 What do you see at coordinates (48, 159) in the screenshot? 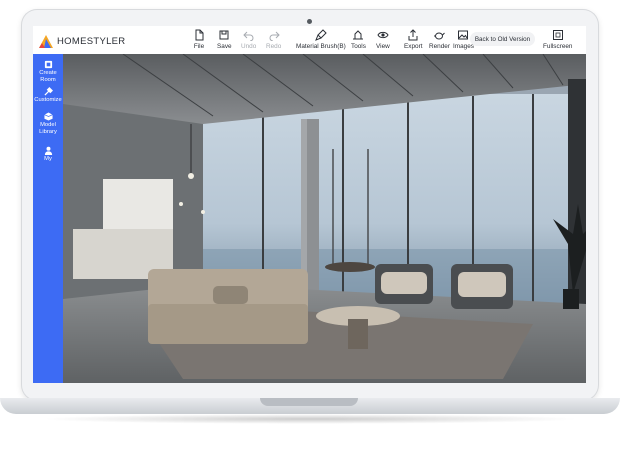
I see `sidebar-item-label: My` at bounding box center [48, 159].